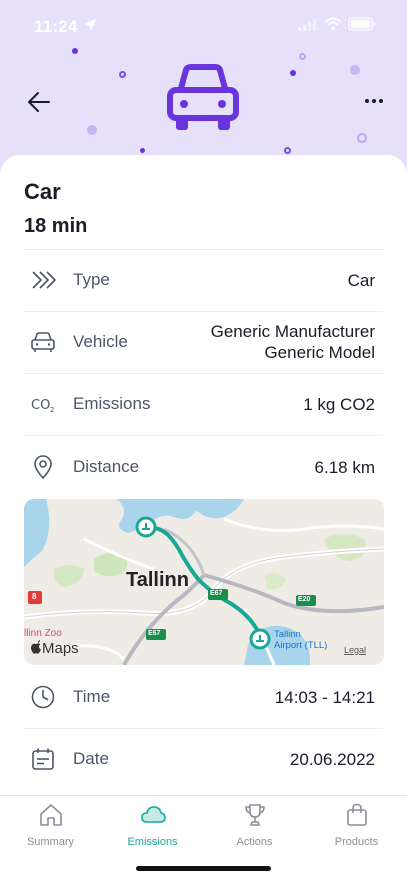  I want to click on battery-icon, so click(362, 24).